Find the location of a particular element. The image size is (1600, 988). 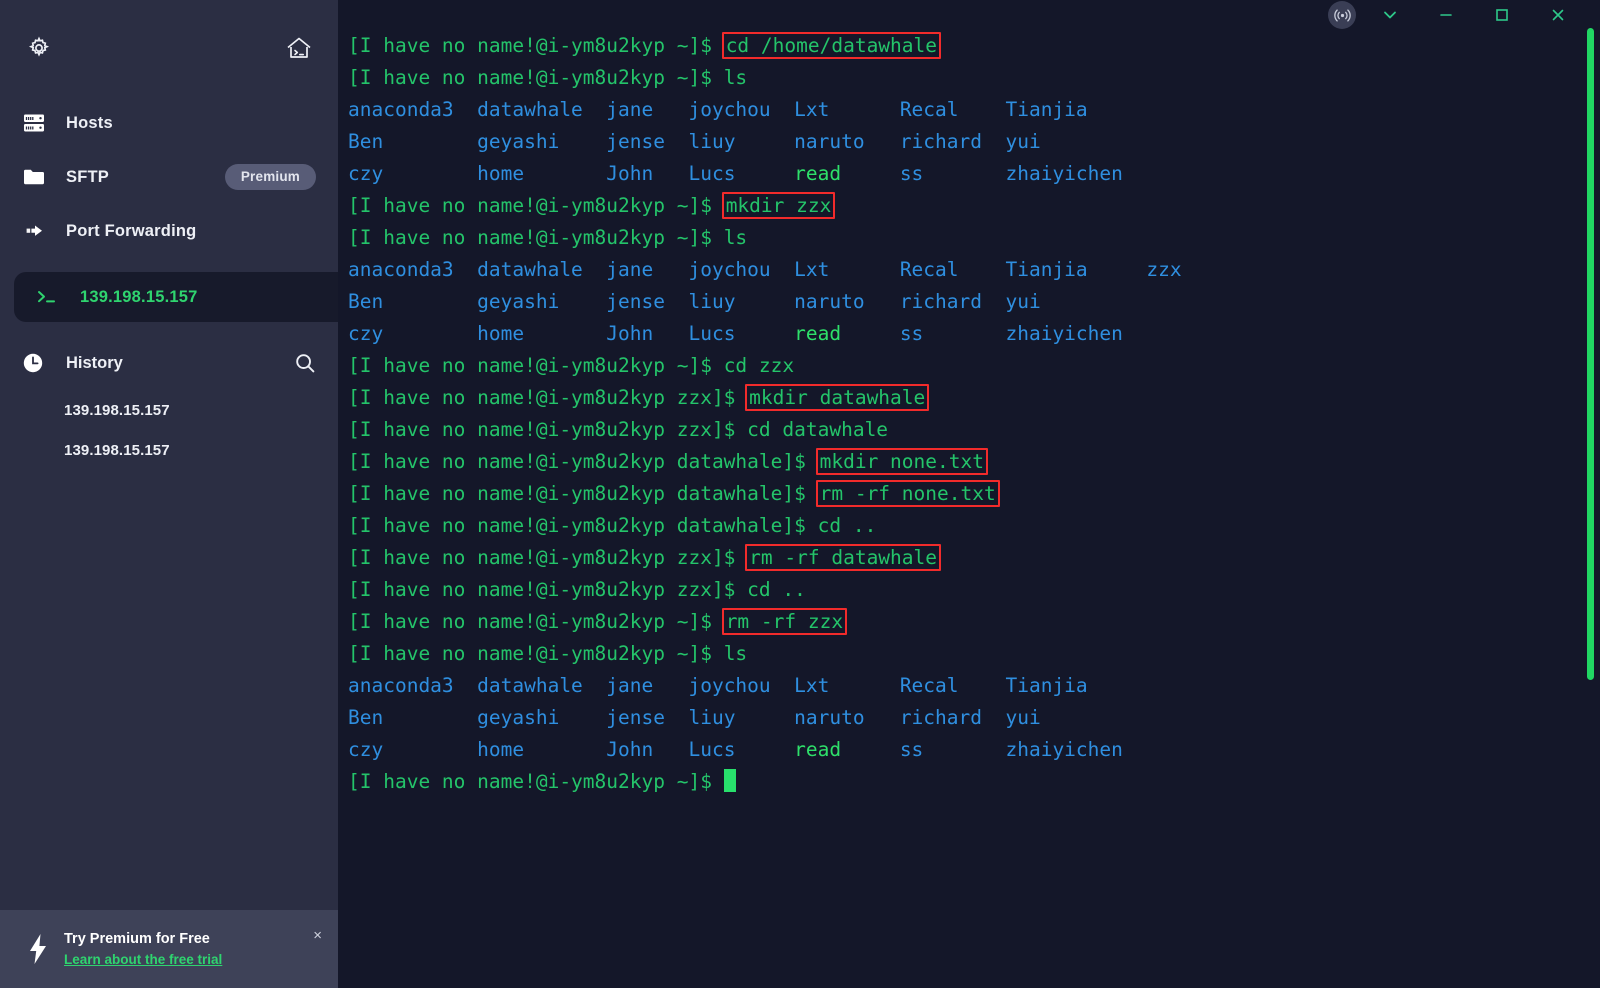

sidebar-item-port-forwarding: Port Forwarding is located at coordinates (169, 231).